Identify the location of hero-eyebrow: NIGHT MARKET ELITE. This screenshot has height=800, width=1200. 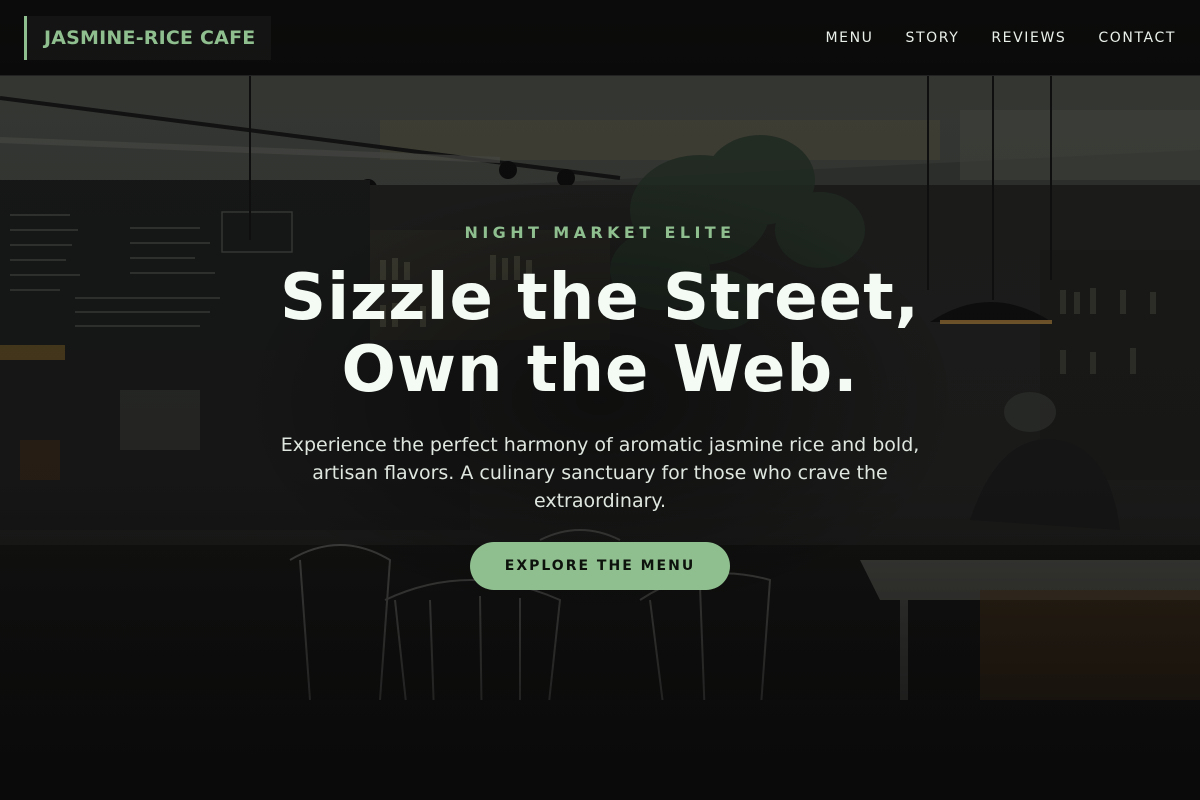
(600, 232).